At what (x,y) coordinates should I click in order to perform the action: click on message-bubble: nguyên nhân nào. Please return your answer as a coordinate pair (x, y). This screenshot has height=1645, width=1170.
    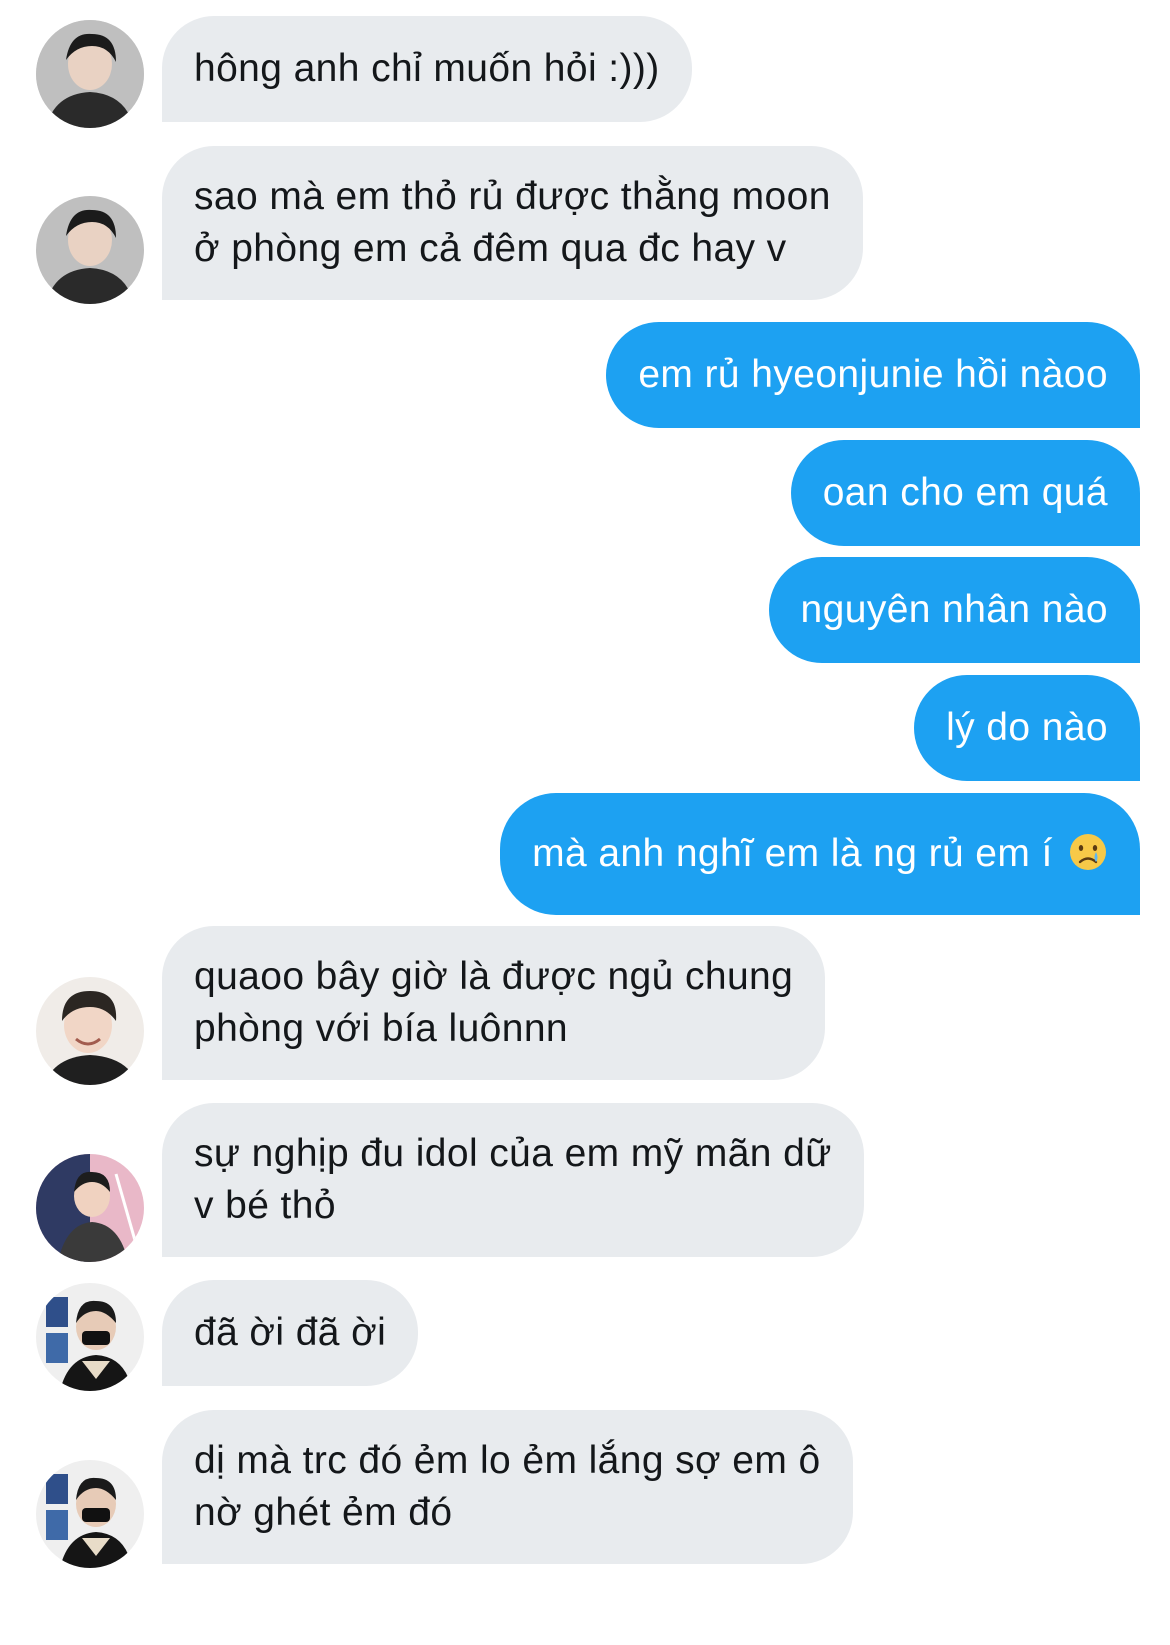
    Looking at the image, I should click on (954, 610).